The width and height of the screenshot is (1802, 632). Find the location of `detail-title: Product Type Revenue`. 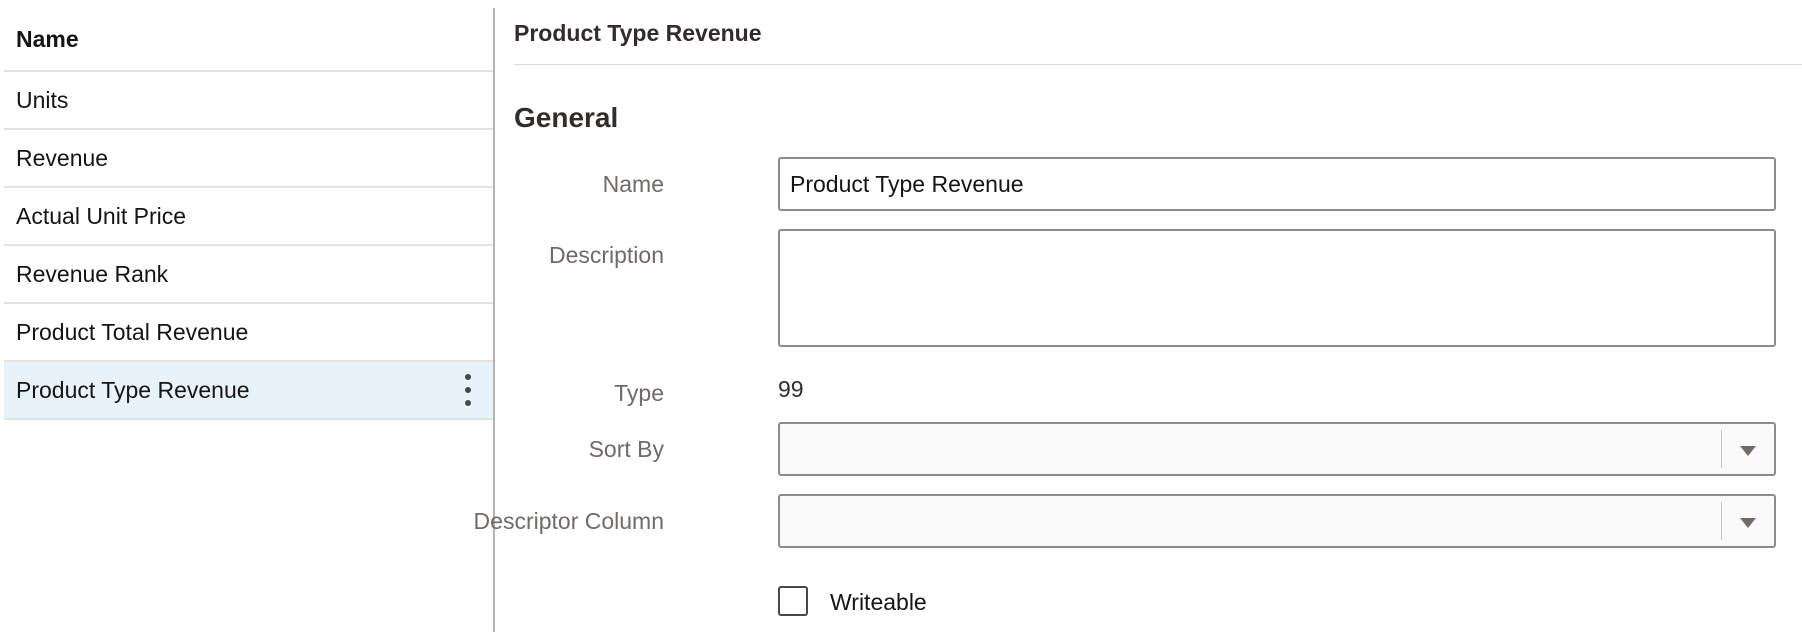

detail-title: Product Type Revenue is located at coordinates (638, 33).